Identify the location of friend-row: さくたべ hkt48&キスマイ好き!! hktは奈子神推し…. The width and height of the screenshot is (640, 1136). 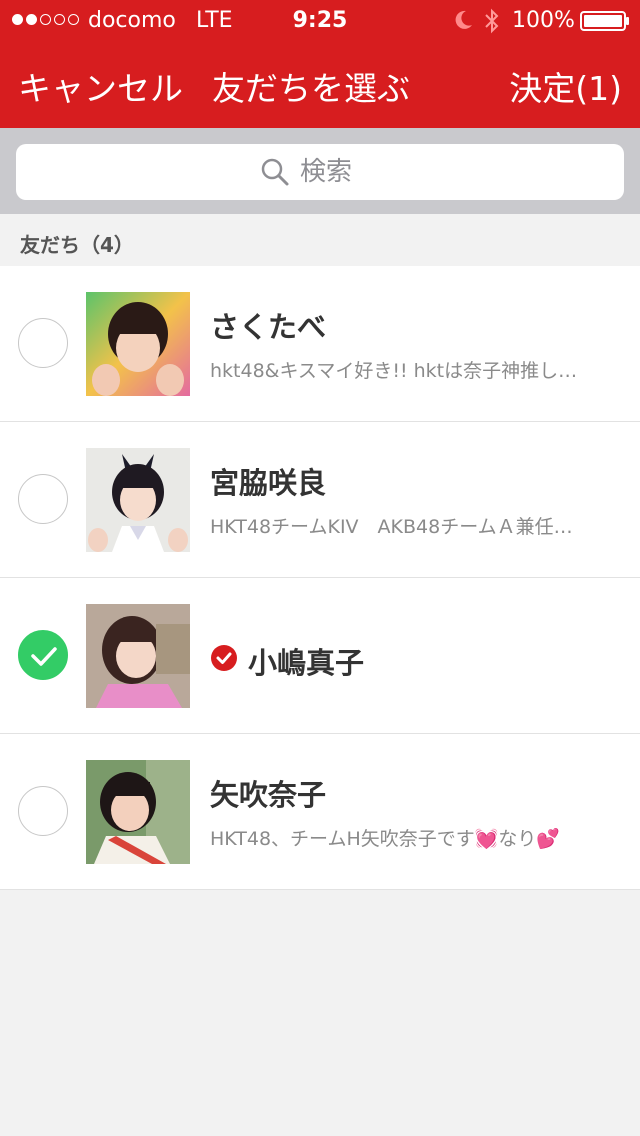
(320, 344).